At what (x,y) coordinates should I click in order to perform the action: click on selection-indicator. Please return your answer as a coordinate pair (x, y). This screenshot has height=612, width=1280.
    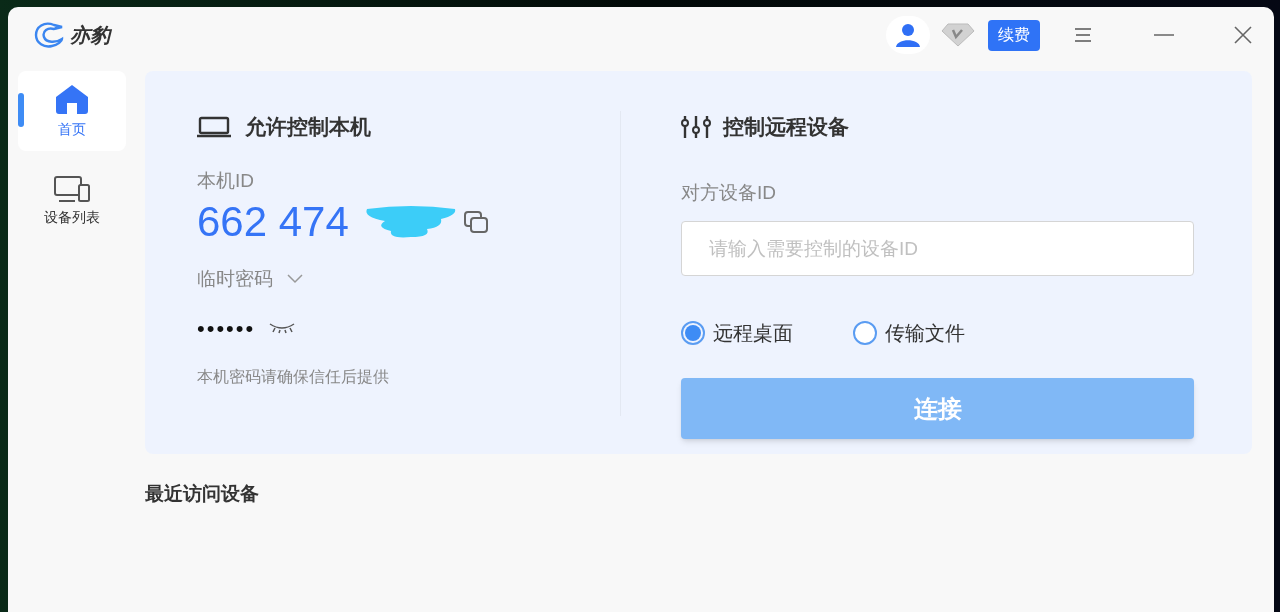
    Looking at the image, I should click on (21, 110).